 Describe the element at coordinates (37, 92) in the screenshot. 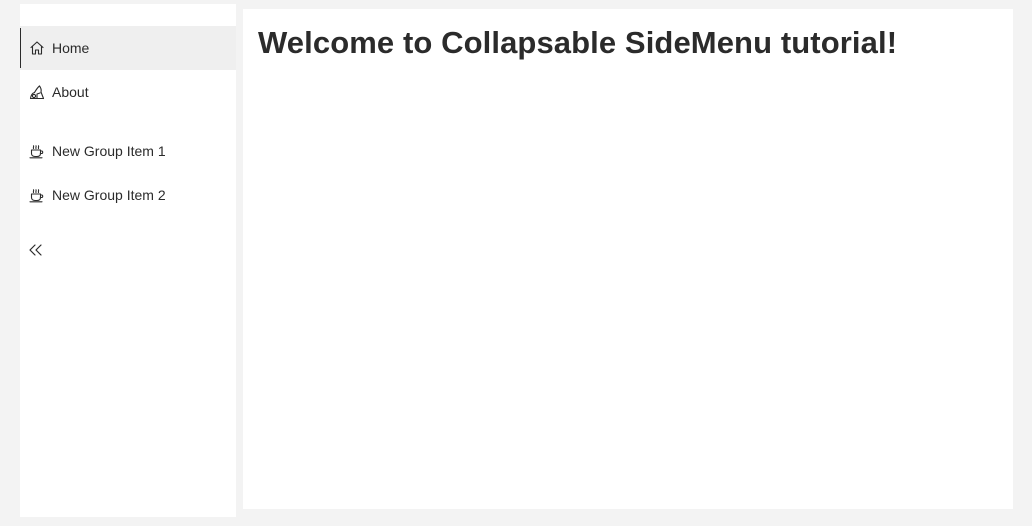

I see `about-icon` at that location.